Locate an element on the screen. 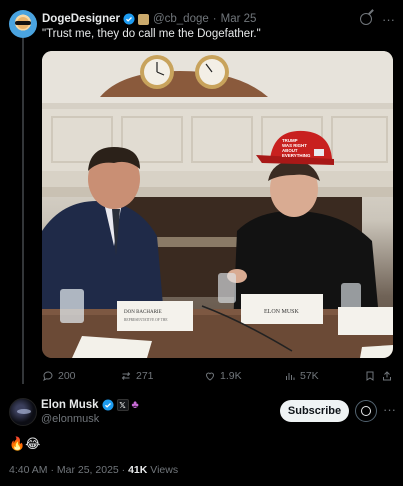 The width and height of the screenshot is (403, 486). tweet-meta: 4:40 AM · Mar 25, 2025 · 41K Views is located at coordinates (93, 470).